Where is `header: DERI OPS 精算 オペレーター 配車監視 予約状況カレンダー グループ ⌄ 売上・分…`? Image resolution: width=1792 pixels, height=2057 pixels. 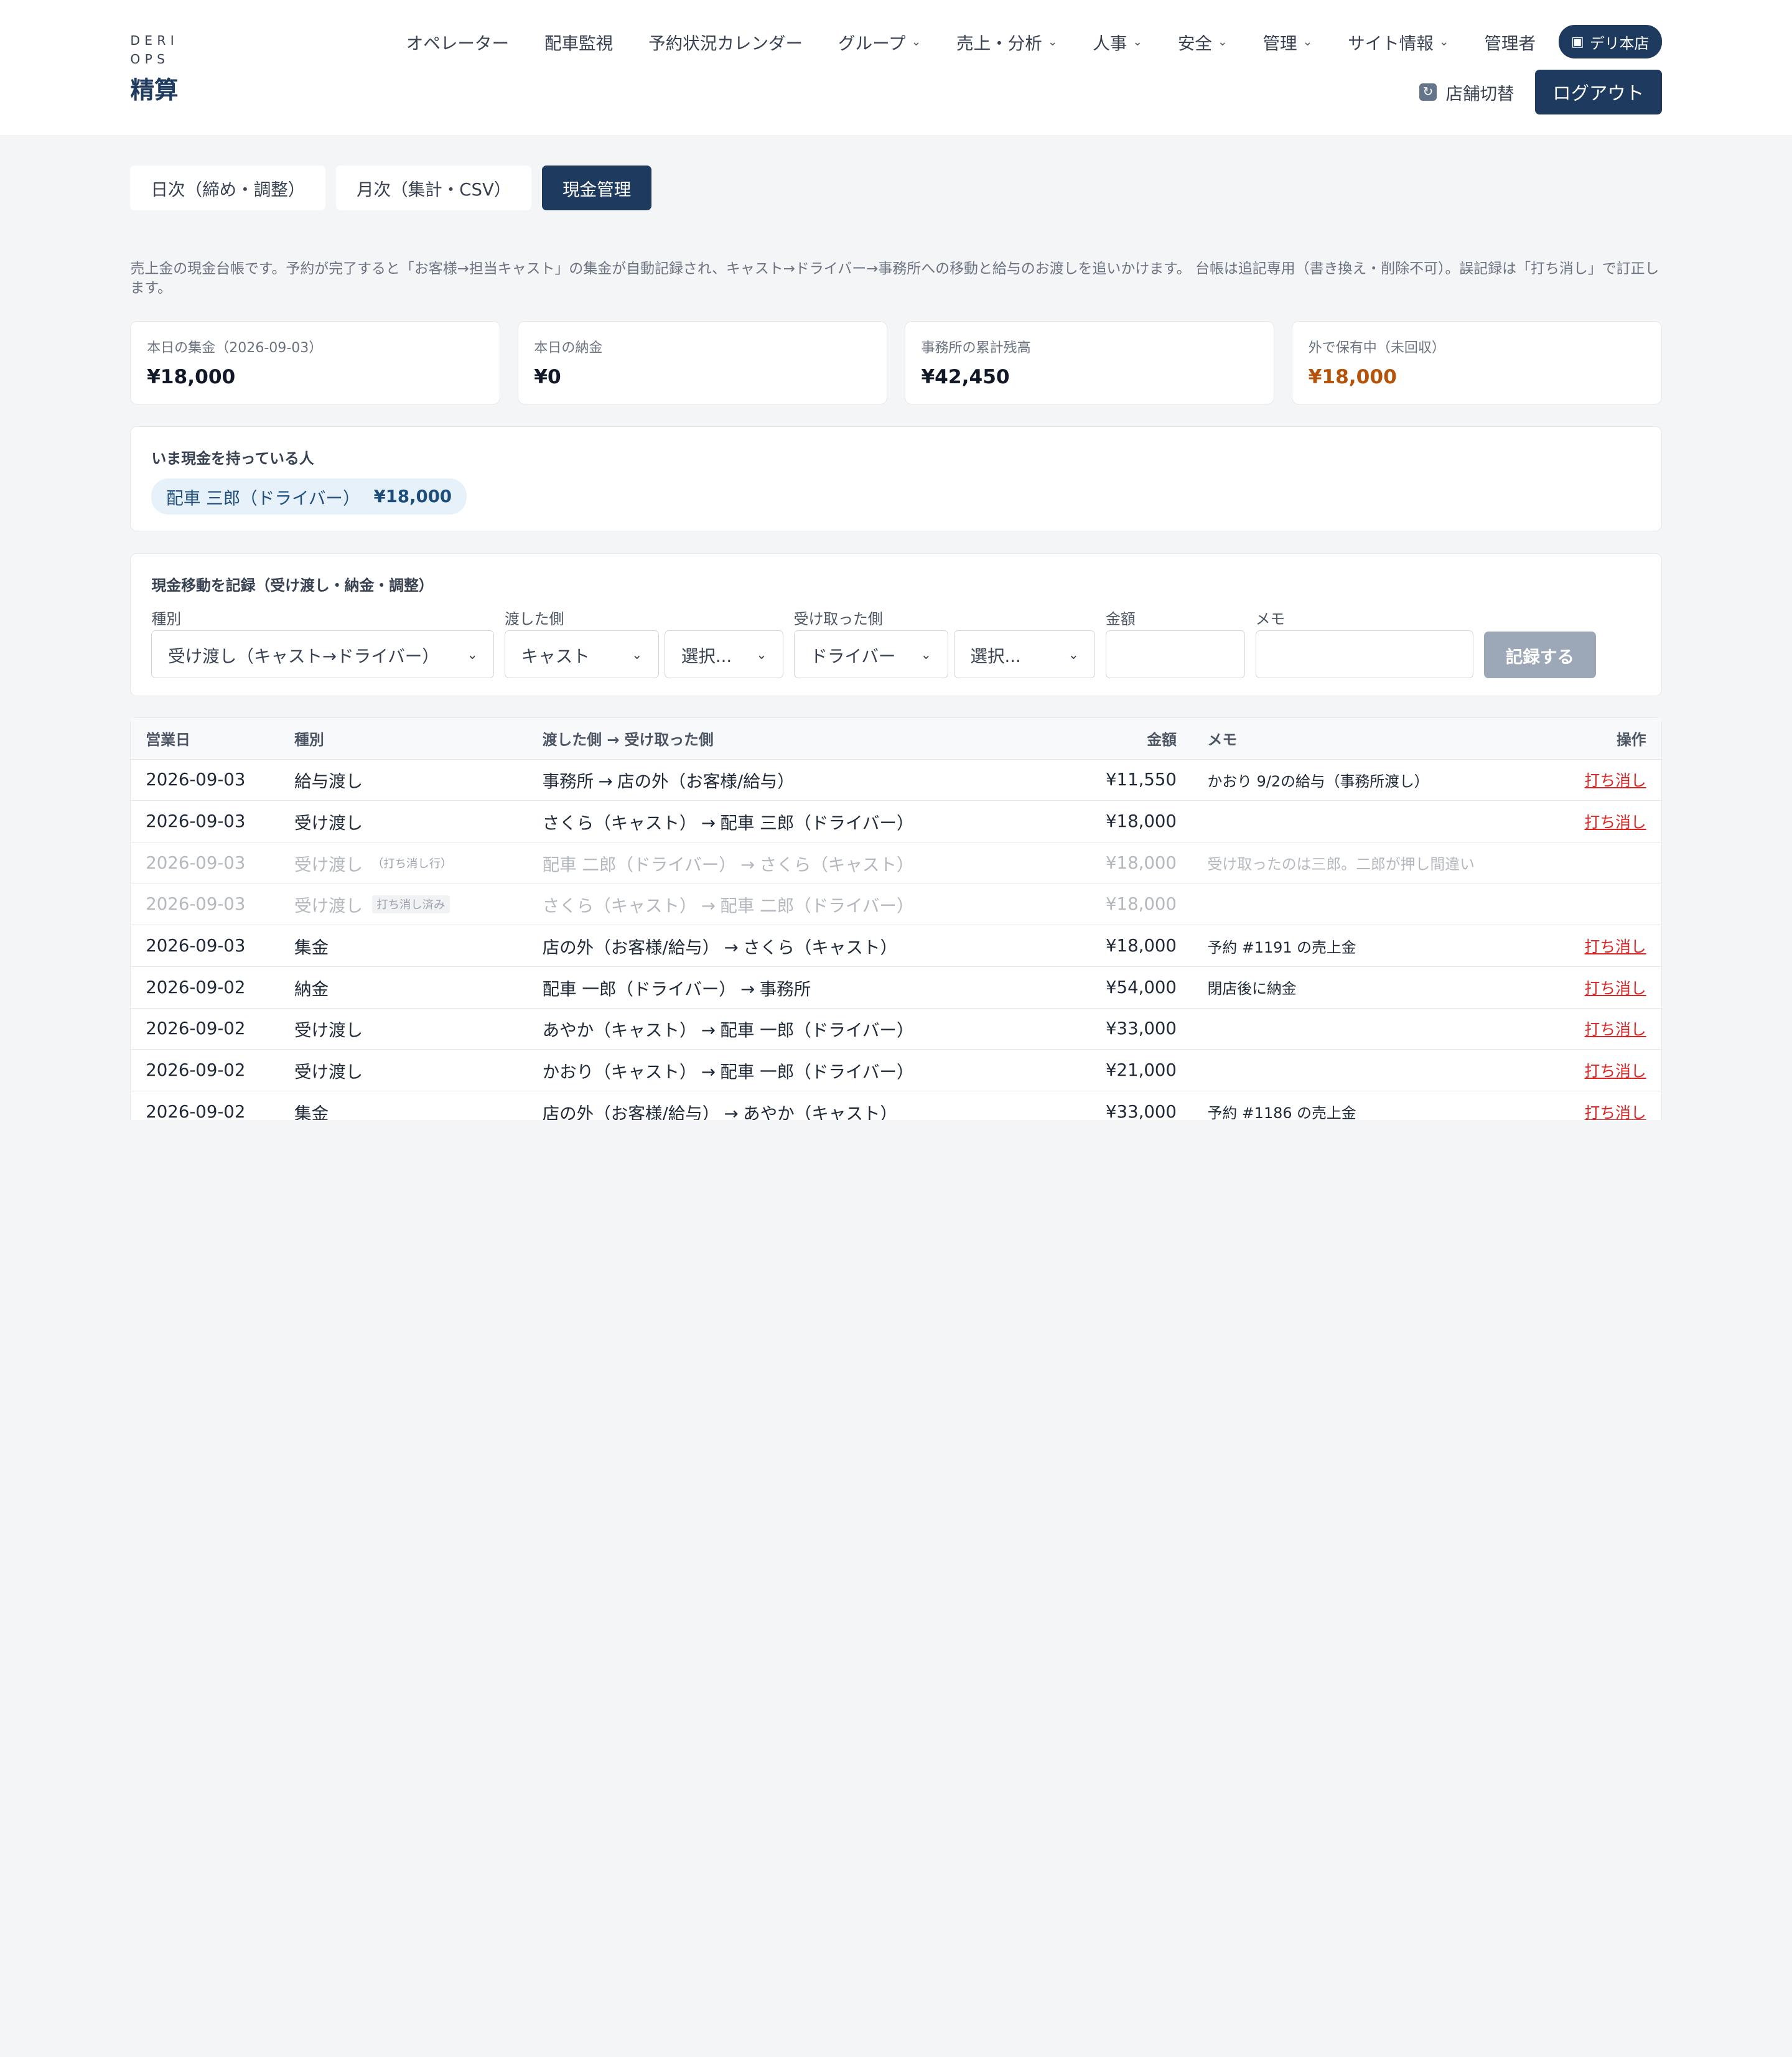
header: DERI OPS 精算 オペレーター 配車監視 予約状況カレンダー グループ ⌄ 売上・分… is located at coordinates (896, 67).